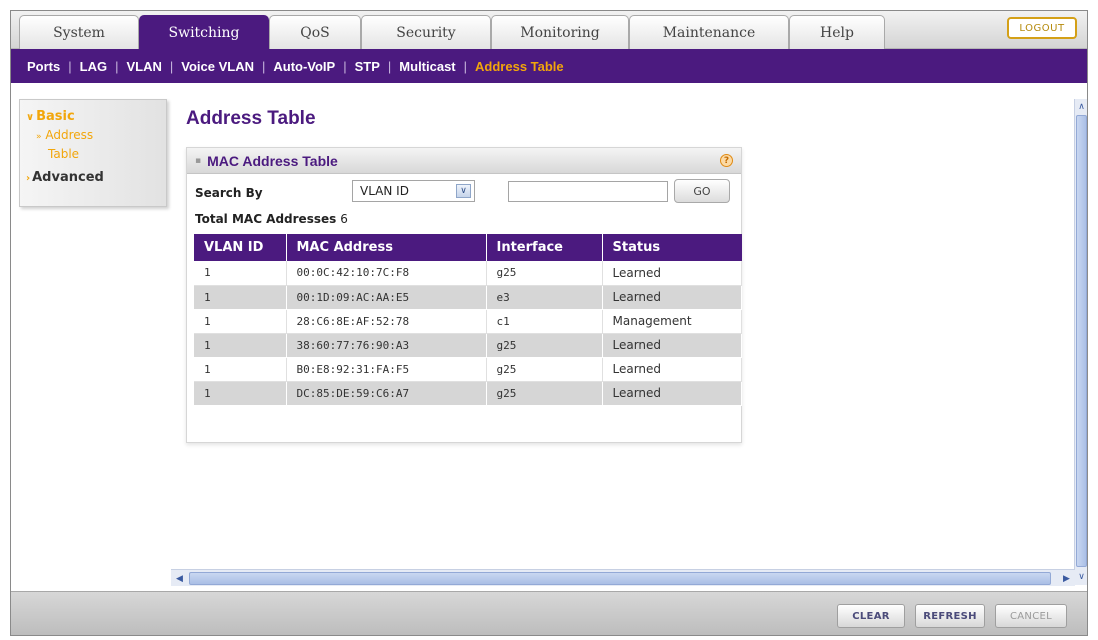 The height and width of the screenshot is (640, 1098). What do you see at coordinates (229, 193) in the screenshot?
I see `search-by-label: Search By` at bounding box center [229, 193].